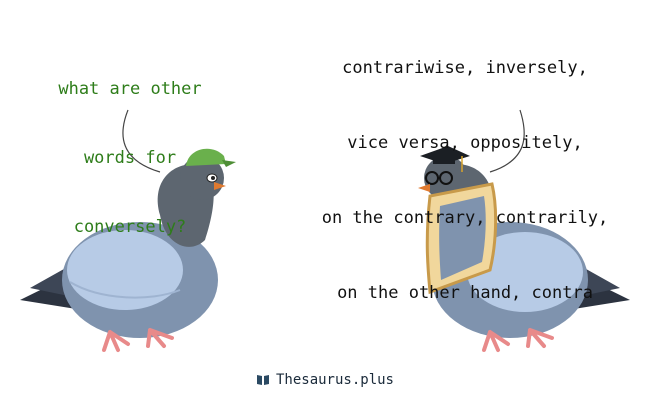  What do you see at coordinates (130, 89) in the screenshot?
I see `question-line: what are other` at bounding box center [130, 89].